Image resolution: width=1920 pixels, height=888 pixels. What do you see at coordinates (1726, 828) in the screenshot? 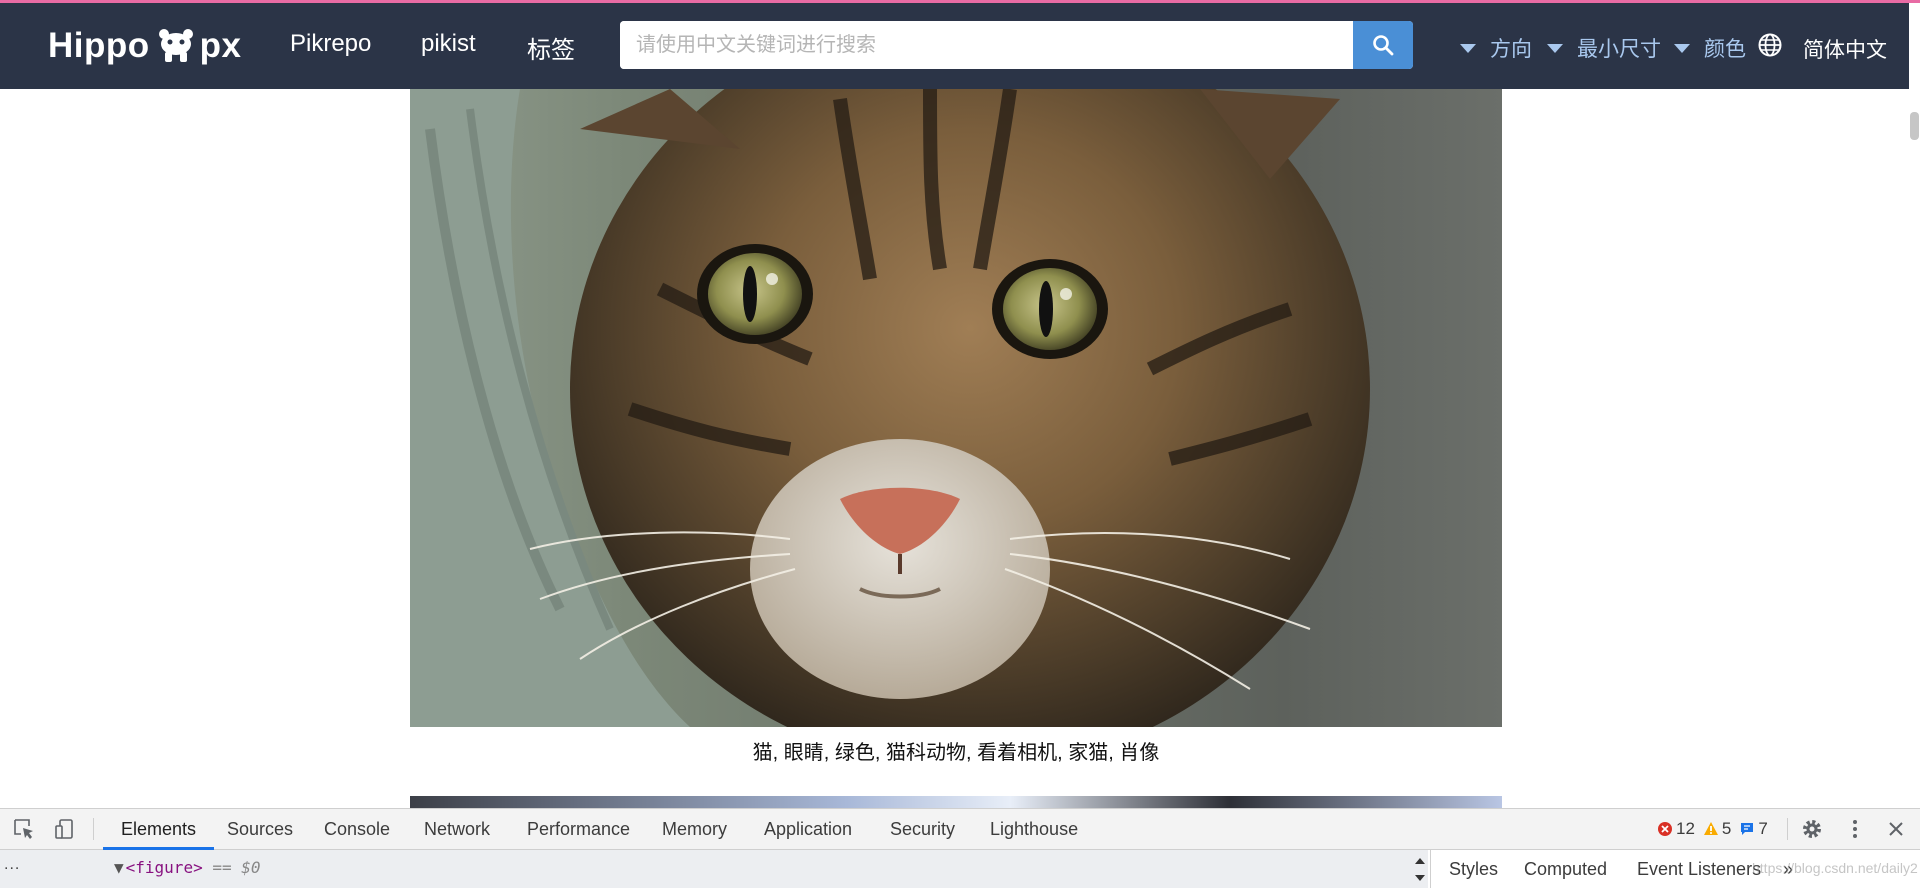
I see `warning-count: 5` at bounding box center [1726, 828].